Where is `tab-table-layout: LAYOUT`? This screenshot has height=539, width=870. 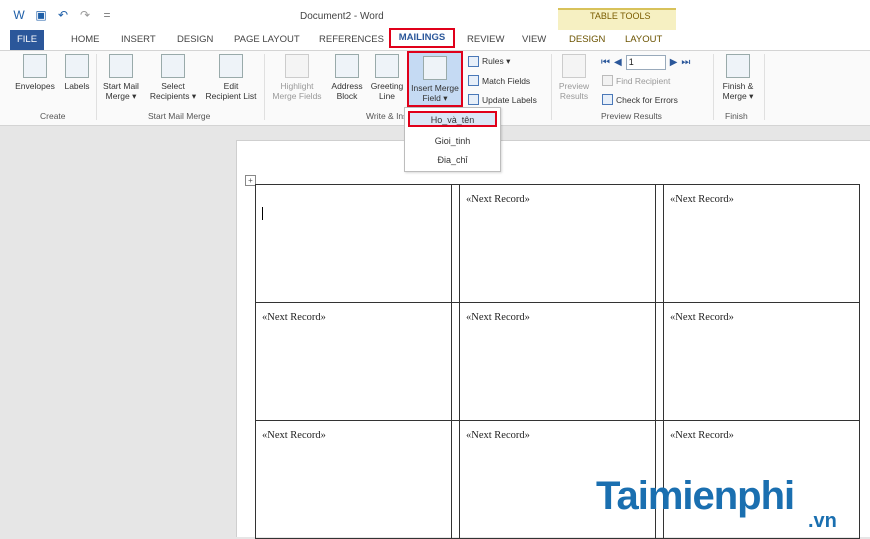 tab-table-layout: LAYOUT is located at coordinates (643, 39).